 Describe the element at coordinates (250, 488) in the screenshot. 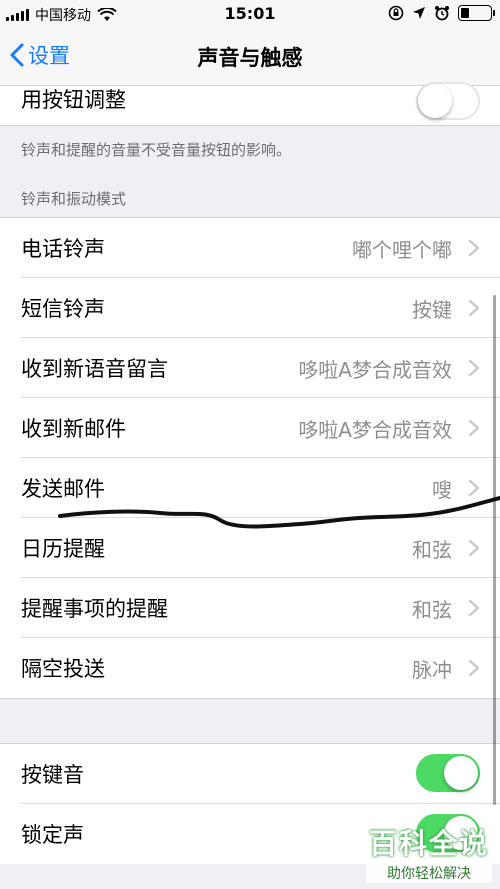

I see `sound-setting-row: 发送邮件 嗖` at that location.